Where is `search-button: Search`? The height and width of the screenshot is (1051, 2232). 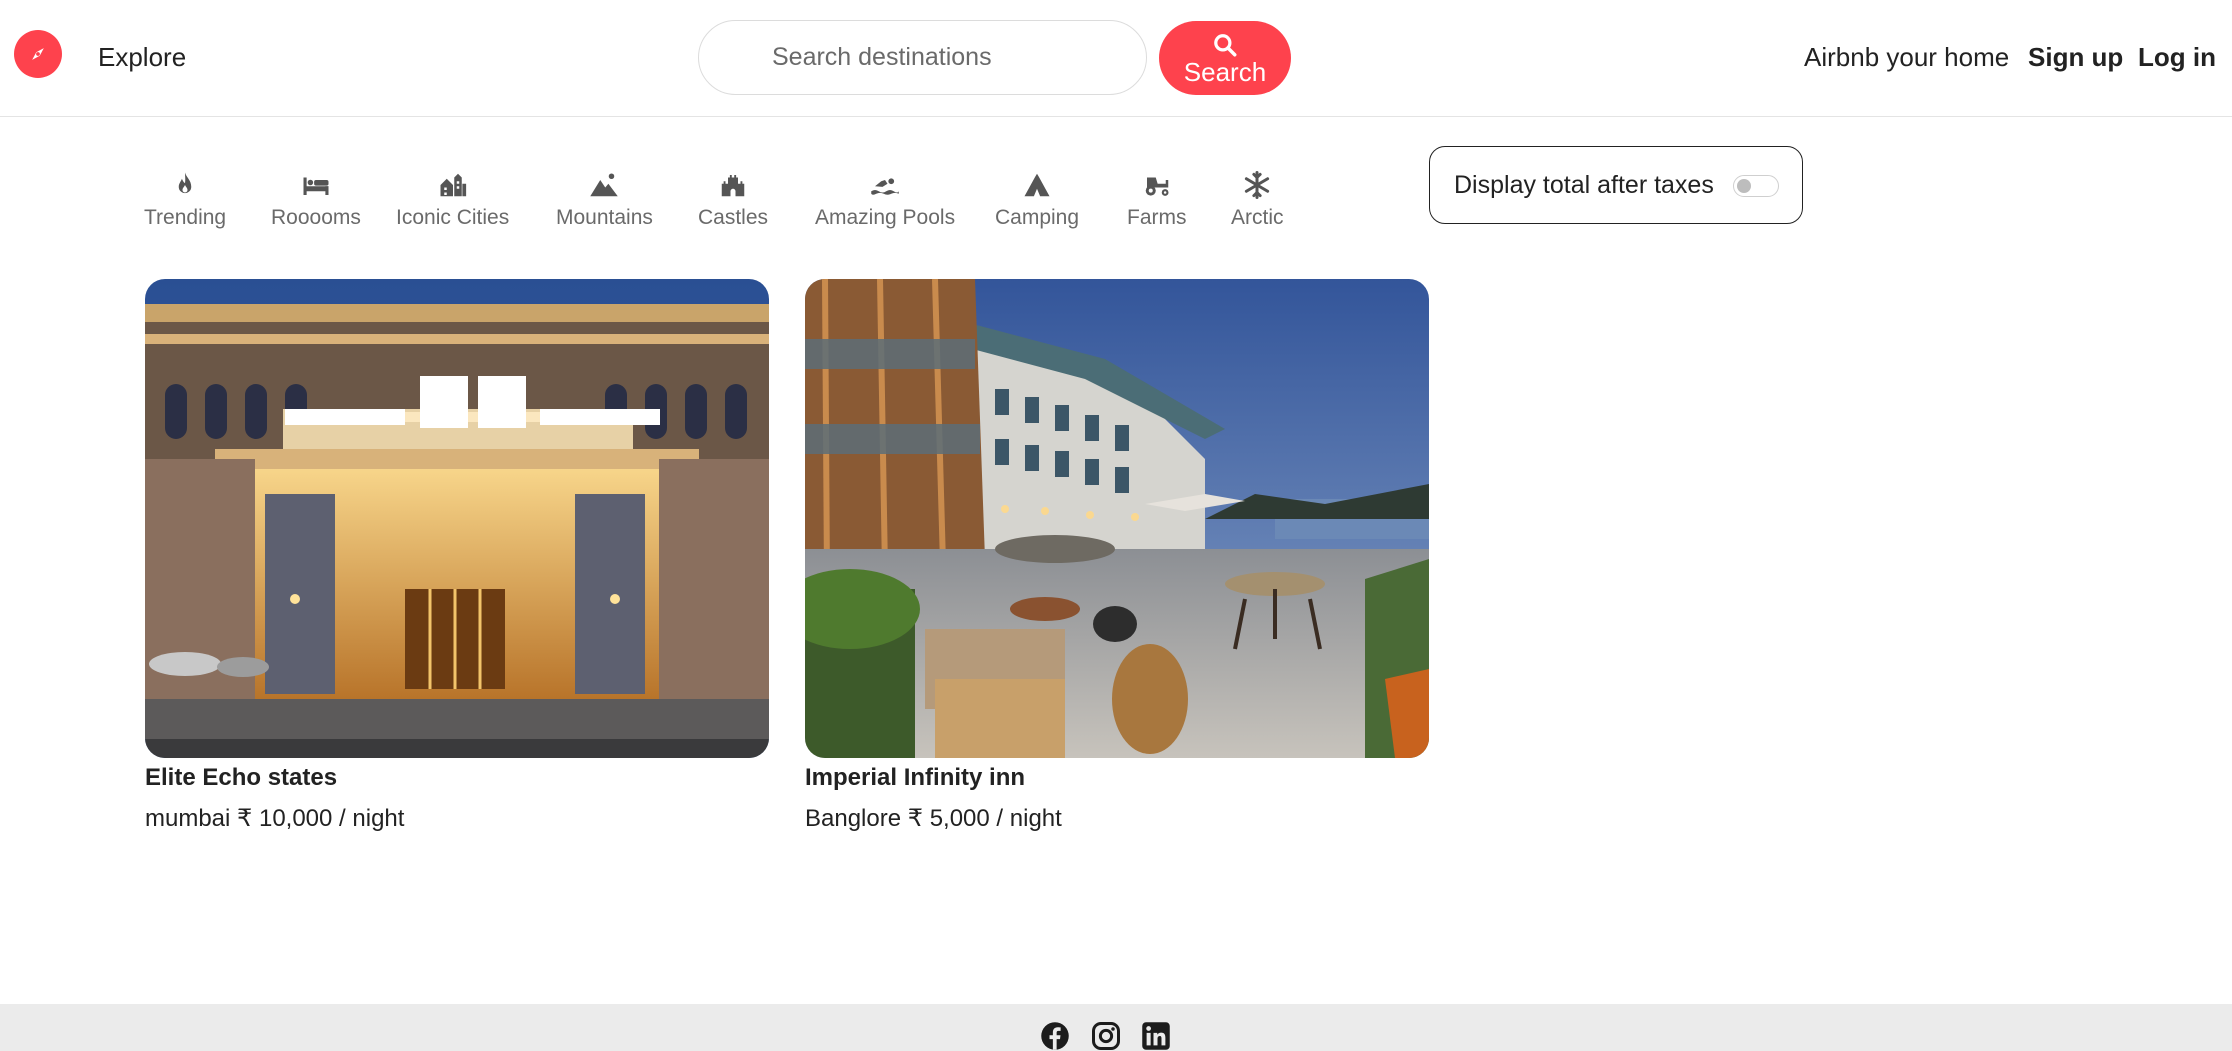 search-button: Search is located at coordinates (1225, 58).